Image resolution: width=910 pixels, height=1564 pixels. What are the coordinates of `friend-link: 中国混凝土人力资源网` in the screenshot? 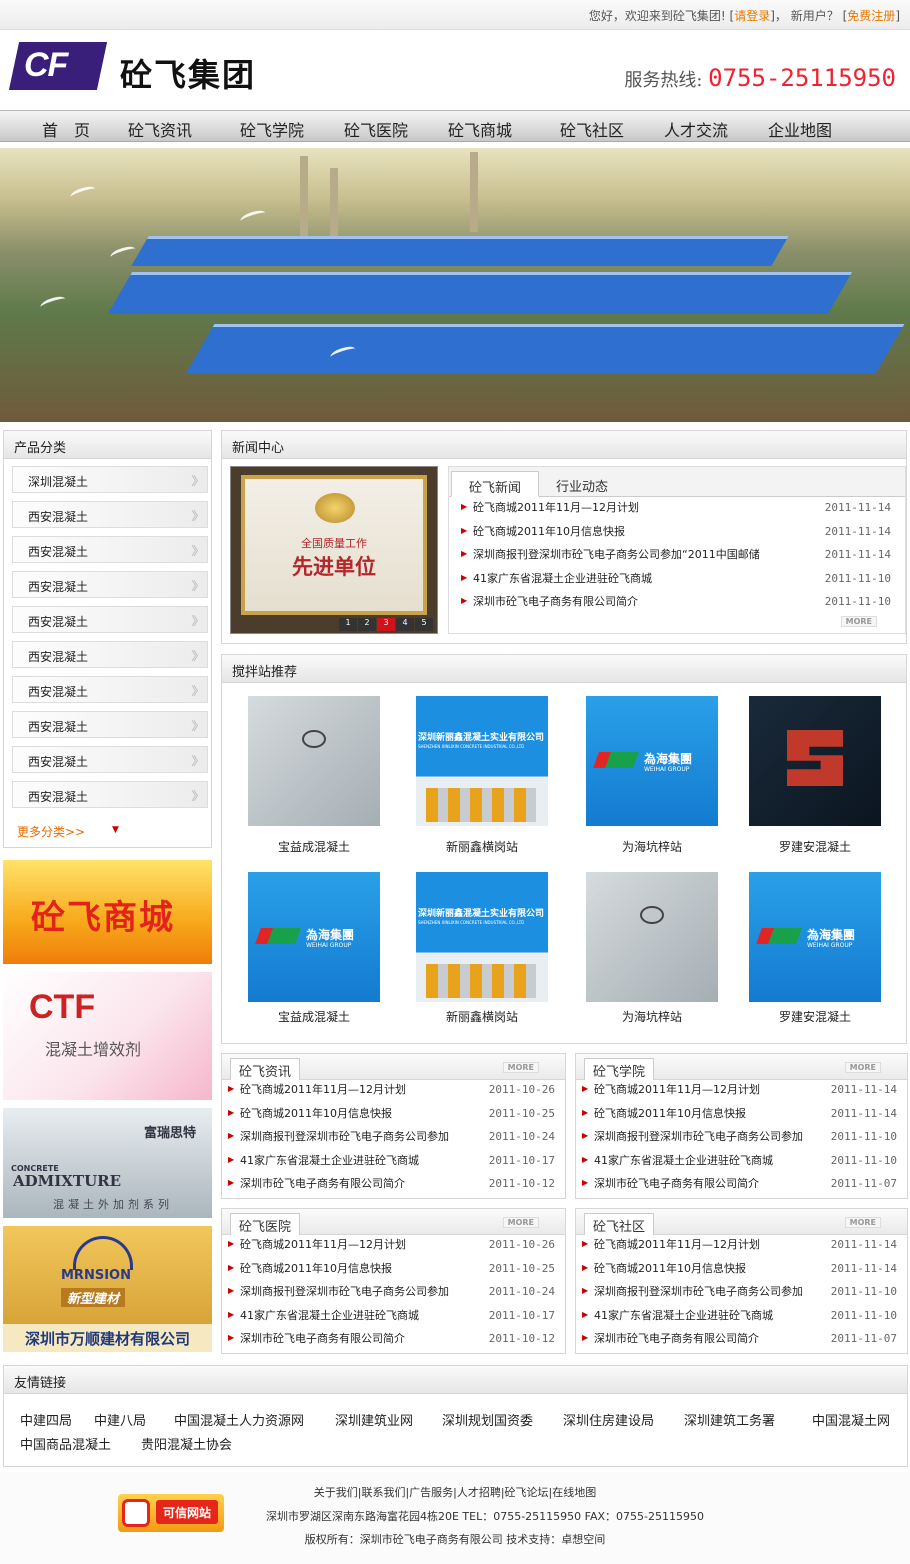 It's located at (239, 1419).